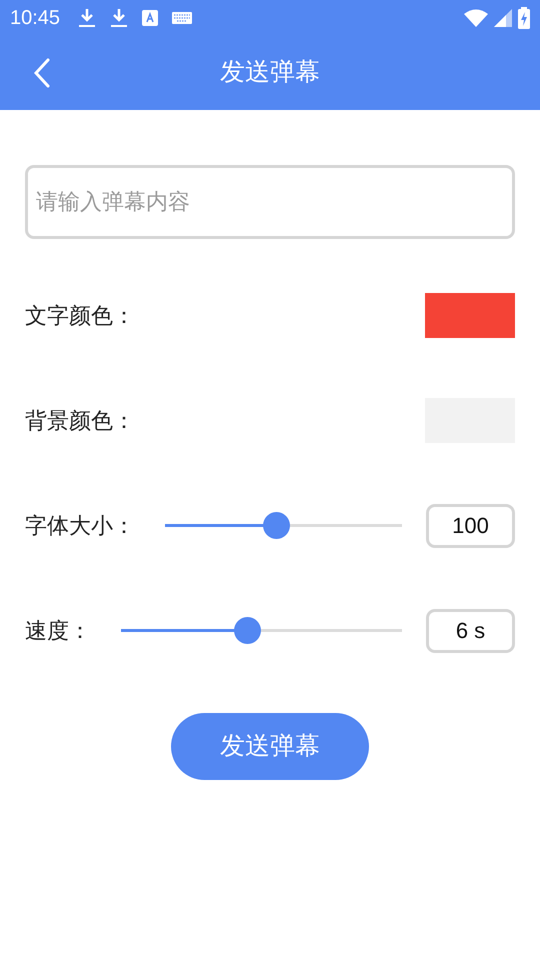  What do you see at coordinates (270, 746) in the screenshot?
I see `send-button: 发送弹幕` at bounding box center [270, 746].